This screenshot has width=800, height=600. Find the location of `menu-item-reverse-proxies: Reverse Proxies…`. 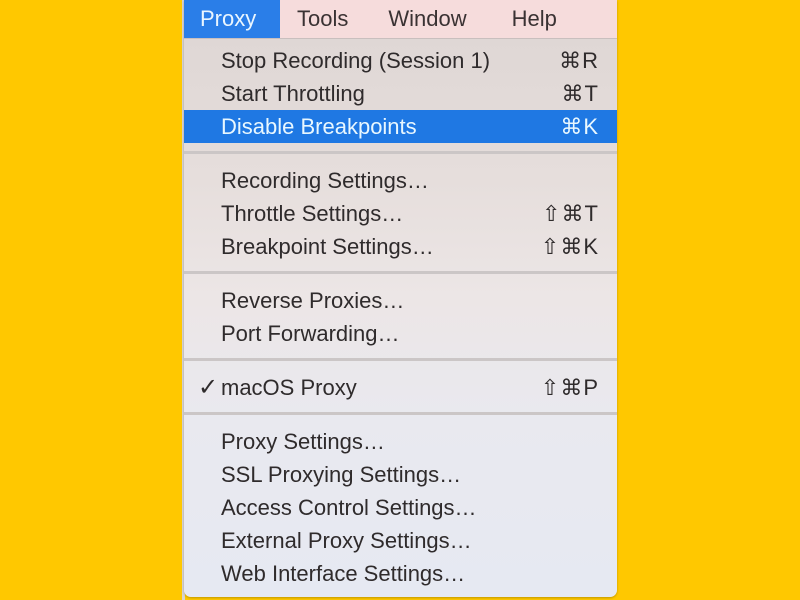

menu-item-reverse-proxies: Reverse Proxies… is located at coordinates (400, 300).